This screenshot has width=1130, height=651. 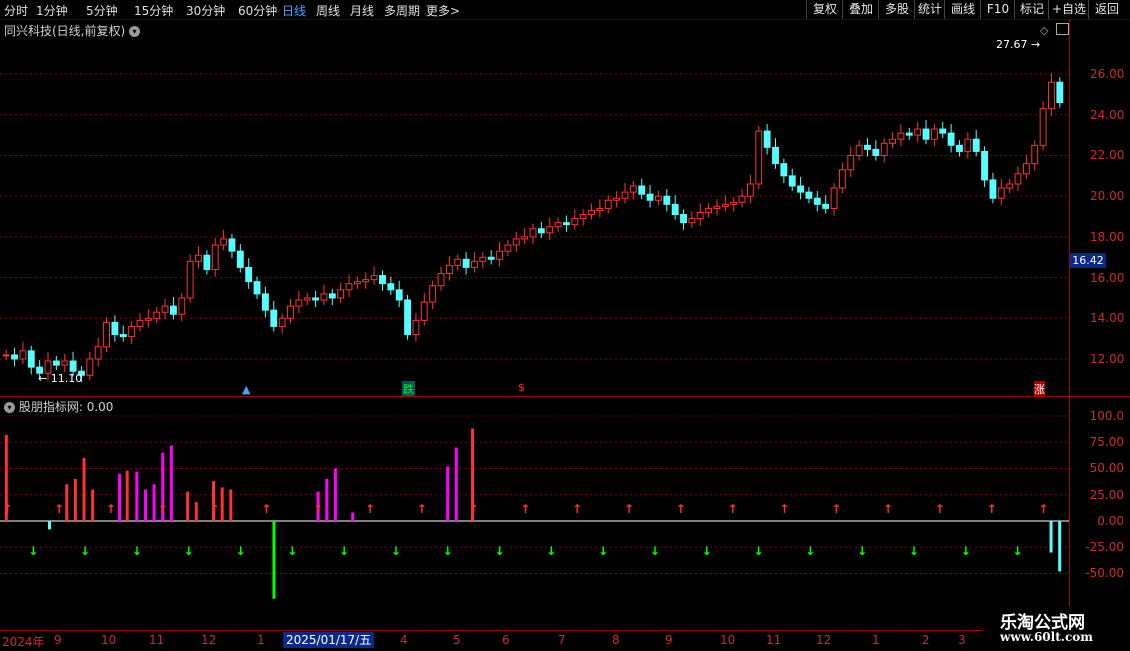 What do you see at coordinates (1107, 74) in the screenshot?
I see `price-tick: 26.00` at bounding box center [1107, 74].